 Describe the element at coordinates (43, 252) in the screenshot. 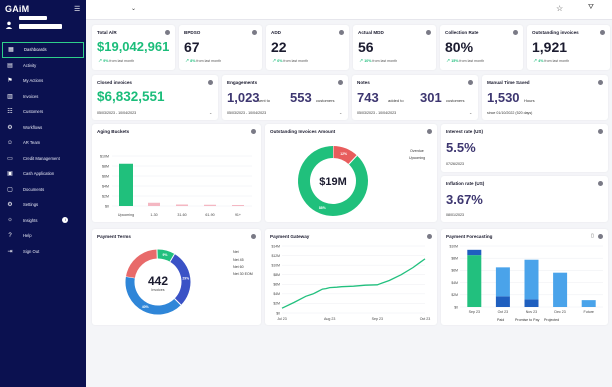

I see `sidebar-item-sign-out: ⇥ Sign Out` at that location.